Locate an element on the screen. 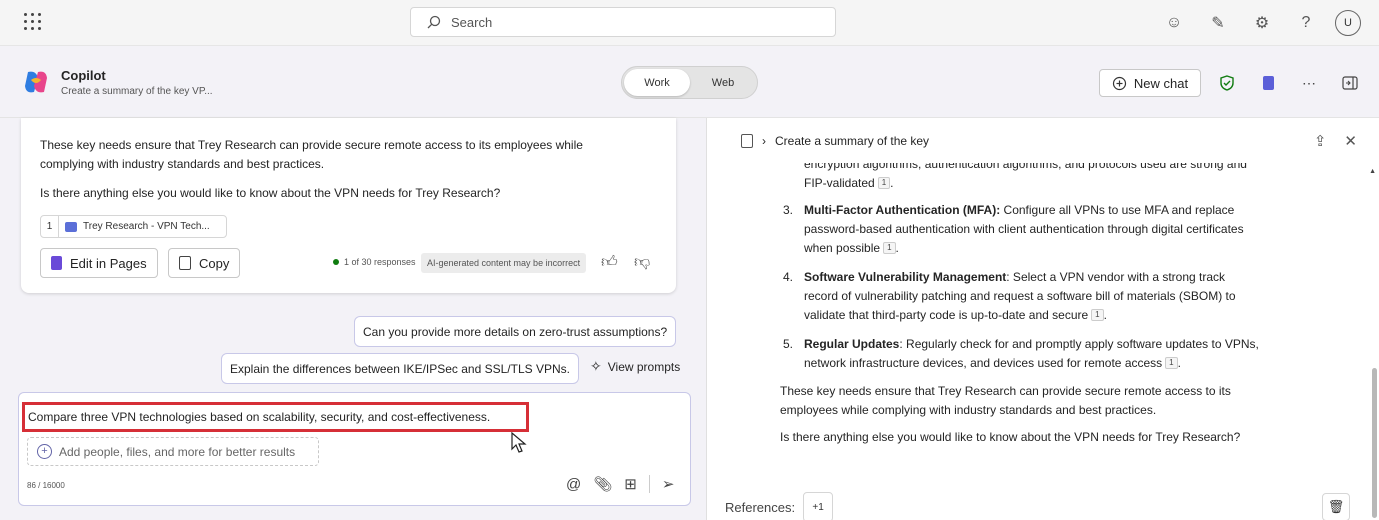 The width and height of the screenshot is (1379, 520). notebook-icon is located at coordinates (747, 141).